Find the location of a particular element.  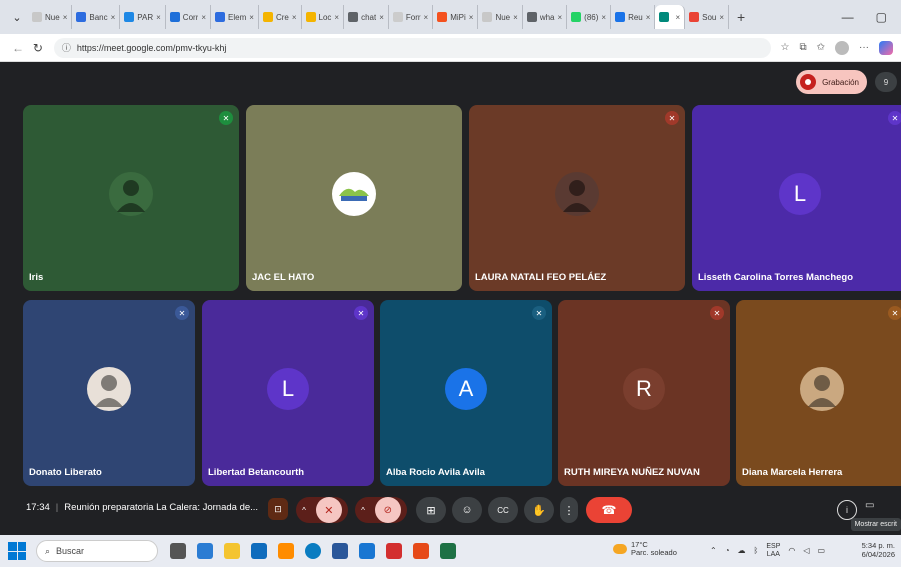

file-explorer-icon is located at coordinates (232, 551).